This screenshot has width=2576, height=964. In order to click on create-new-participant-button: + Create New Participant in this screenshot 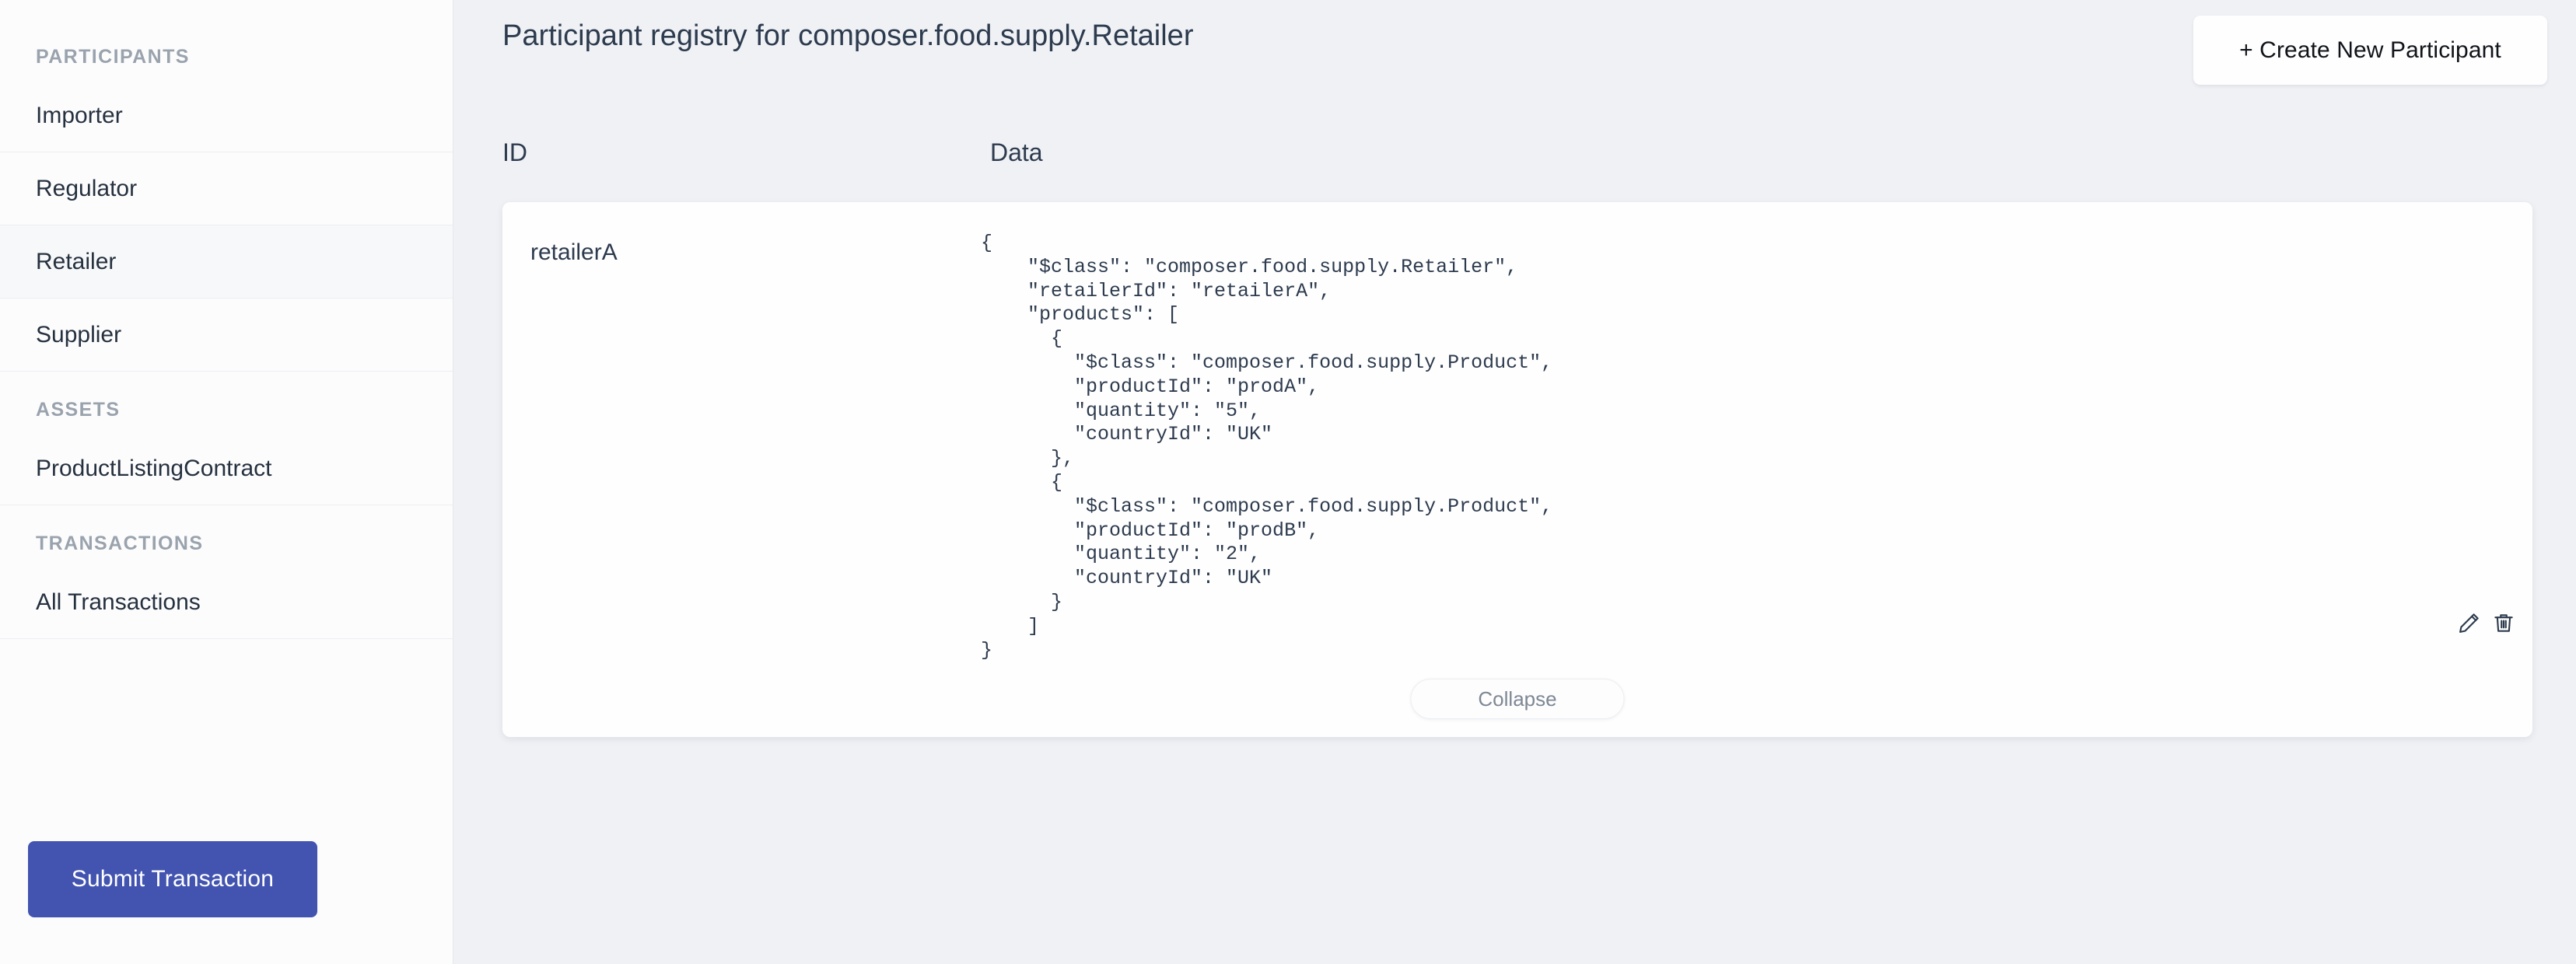, I will do `click(2370, 51)`.